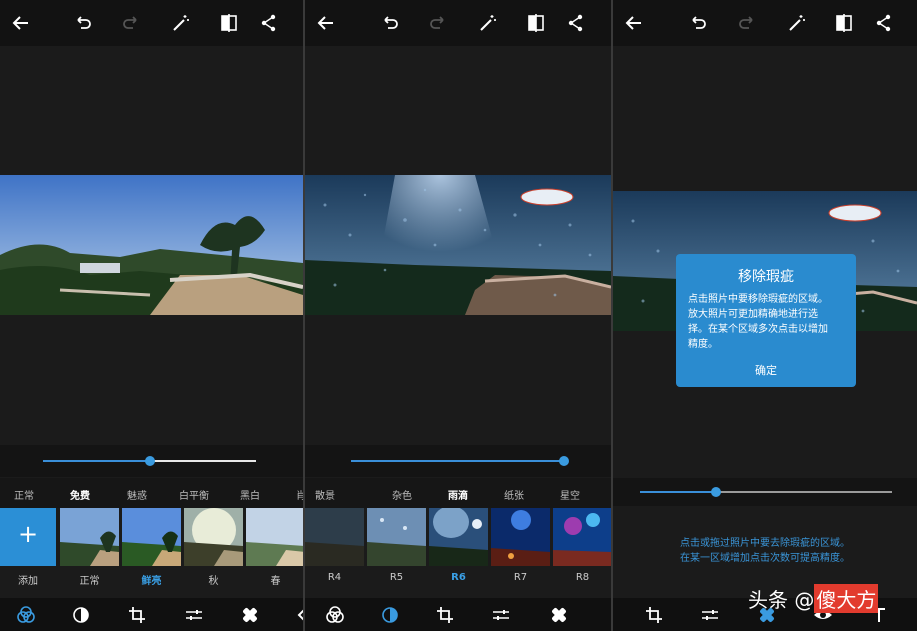  Describe the element at coordinates (28, 534) in the screenshot. I see `plus-icon: +` at that location.